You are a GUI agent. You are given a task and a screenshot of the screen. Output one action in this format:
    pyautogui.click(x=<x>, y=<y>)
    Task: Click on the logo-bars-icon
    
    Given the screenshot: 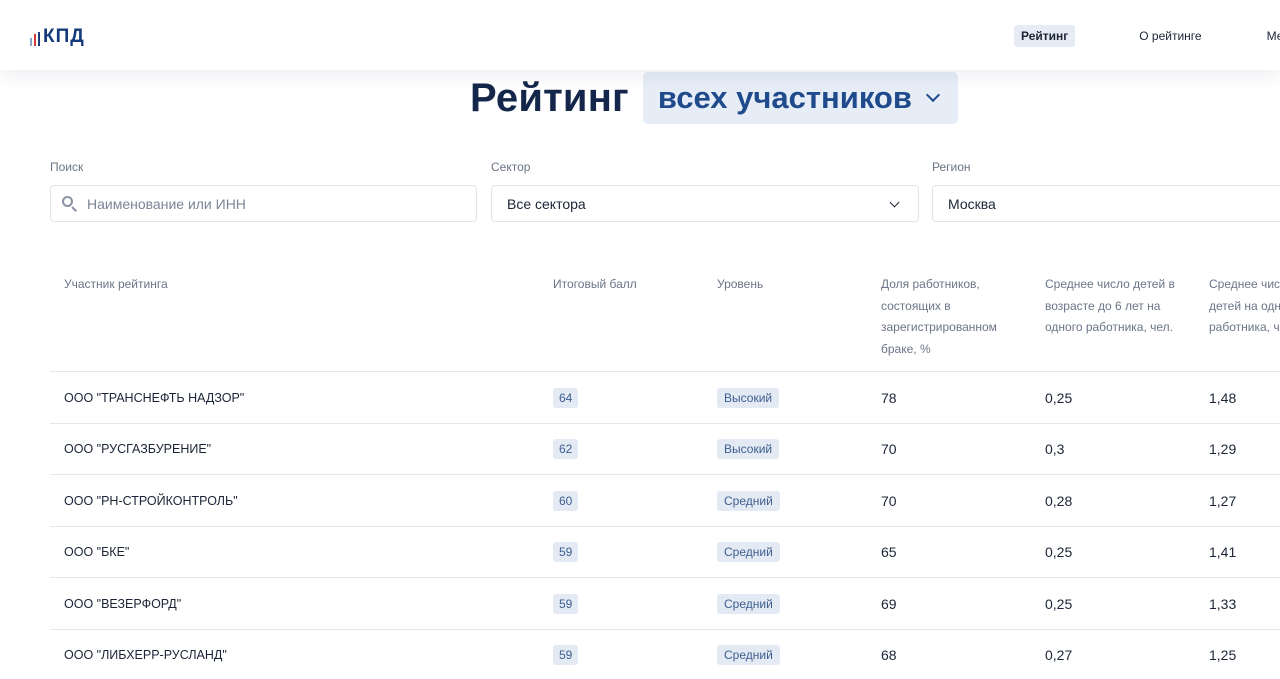 What is the action you would take?
    pyautogui.click(x=35, y=39)
    